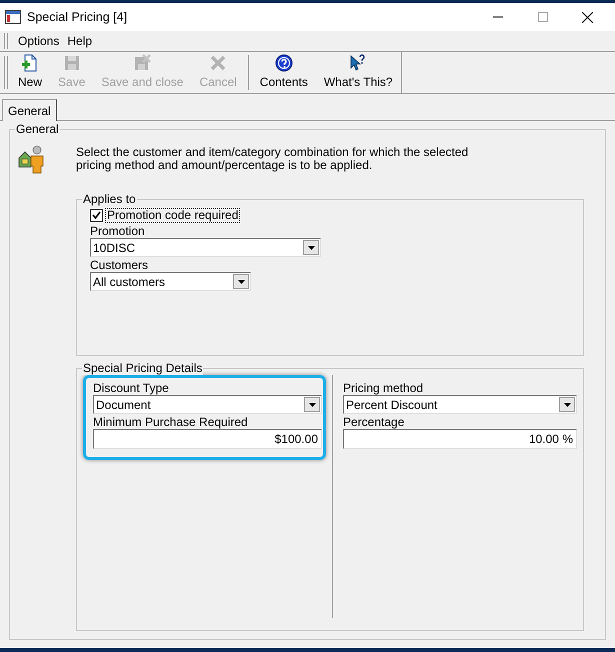  I want to click on menu-item: Options, so click(39, 41).